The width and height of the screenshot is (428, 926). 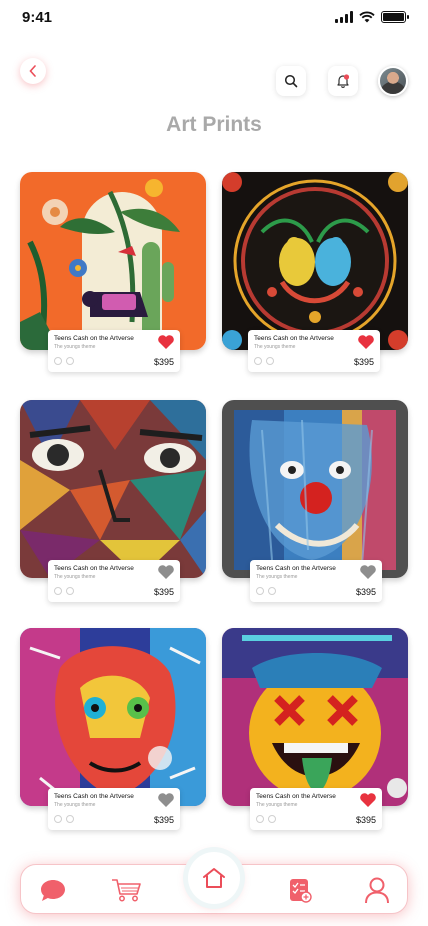 I want to click on product-image-birds, so click(x=315, y=261).